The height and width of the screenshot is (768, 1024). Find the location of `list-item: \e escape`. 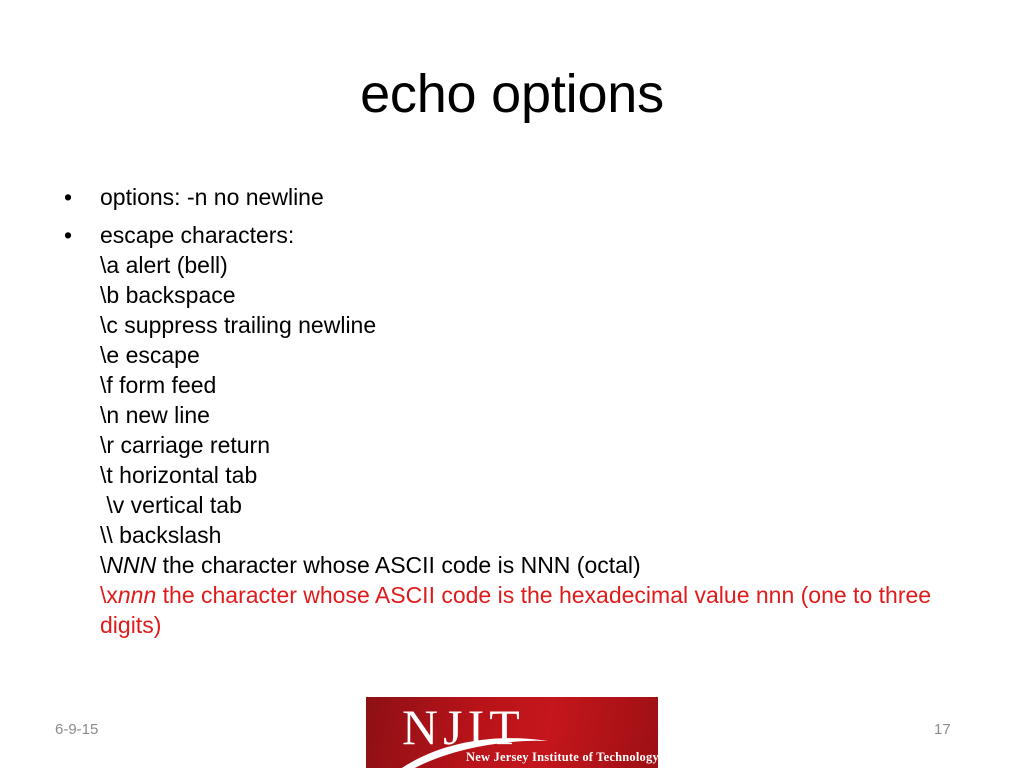

list-item: \e escape is located at coordinates (150, 355).